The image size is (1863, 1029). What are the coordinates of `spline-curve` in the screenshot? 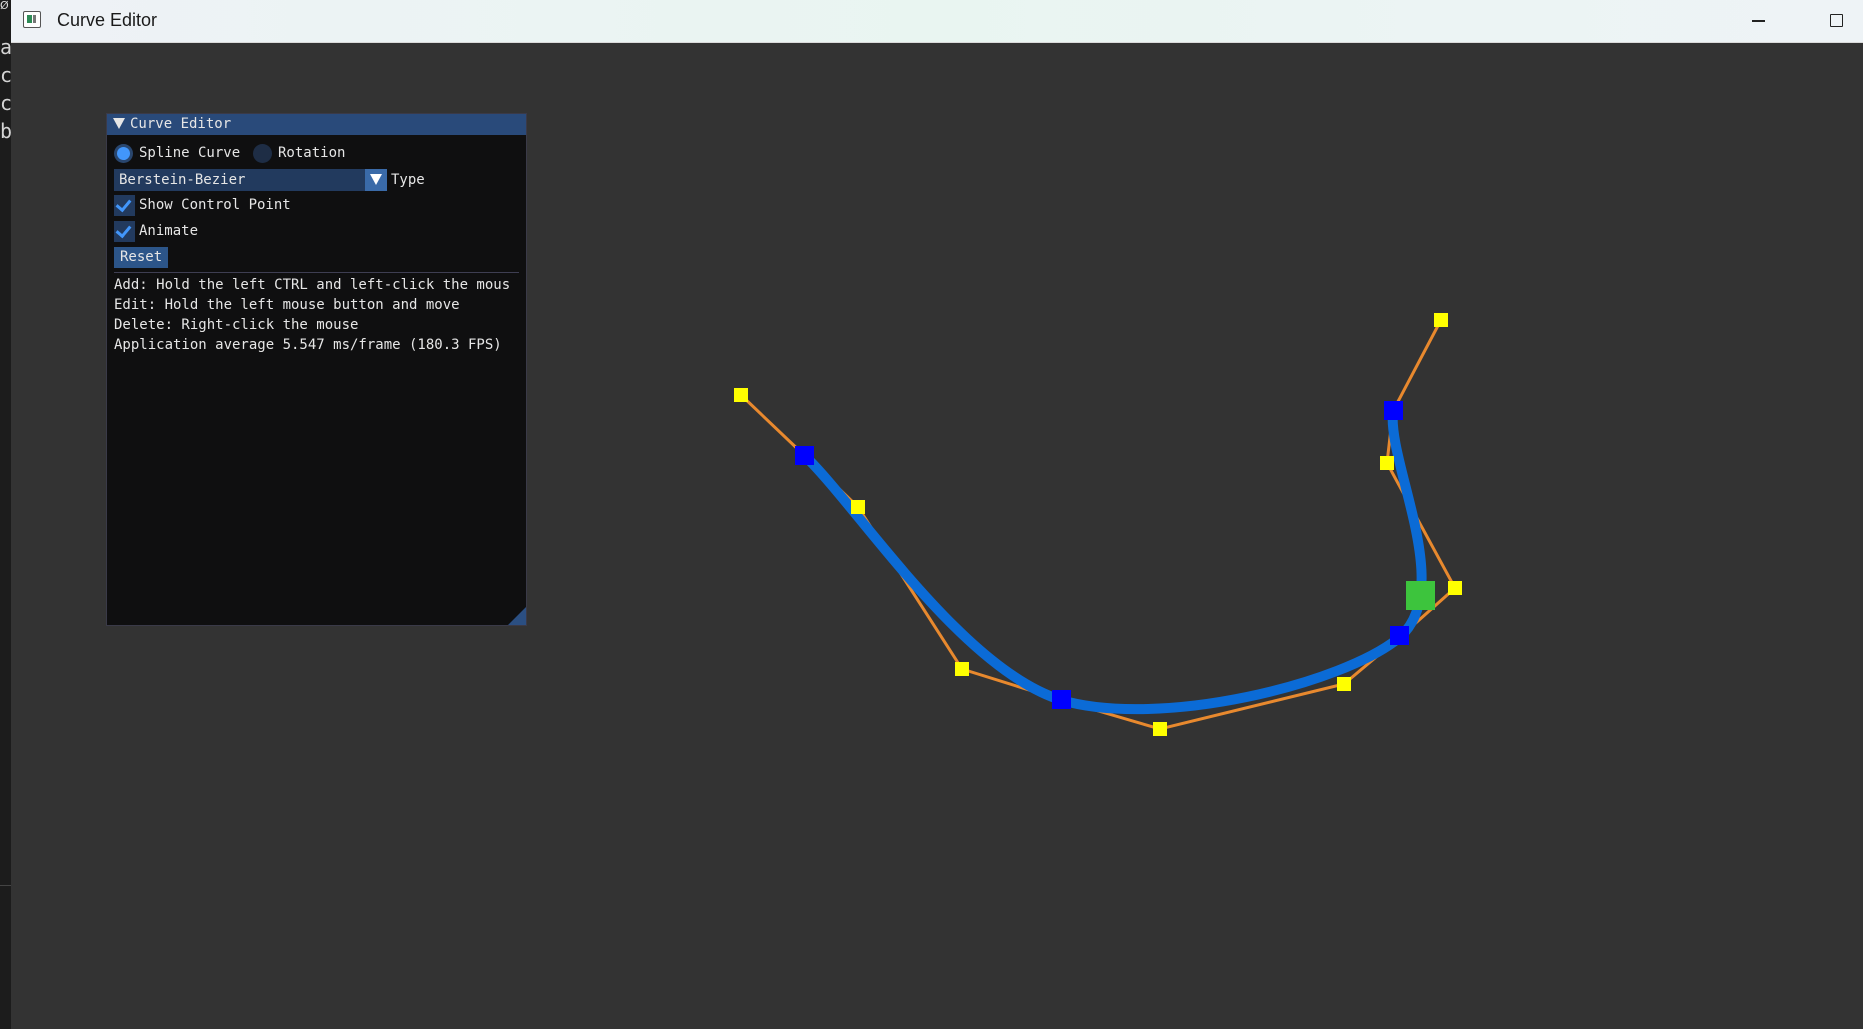 It's located at (1113, 560).